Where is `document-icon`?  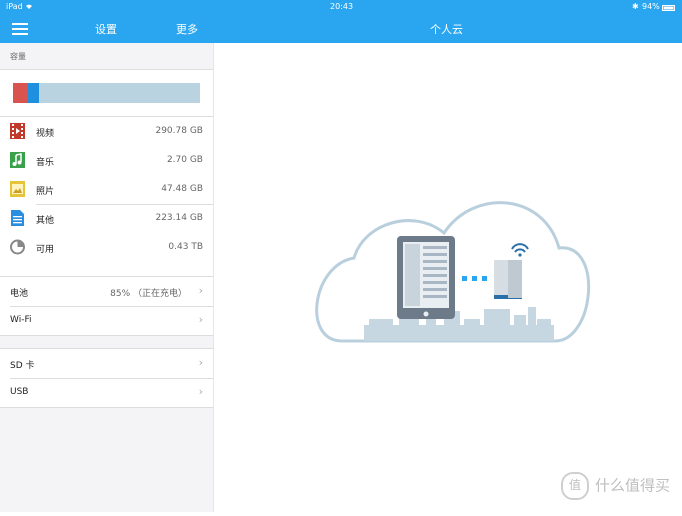
document-icon is located at coordinates (17, 218).